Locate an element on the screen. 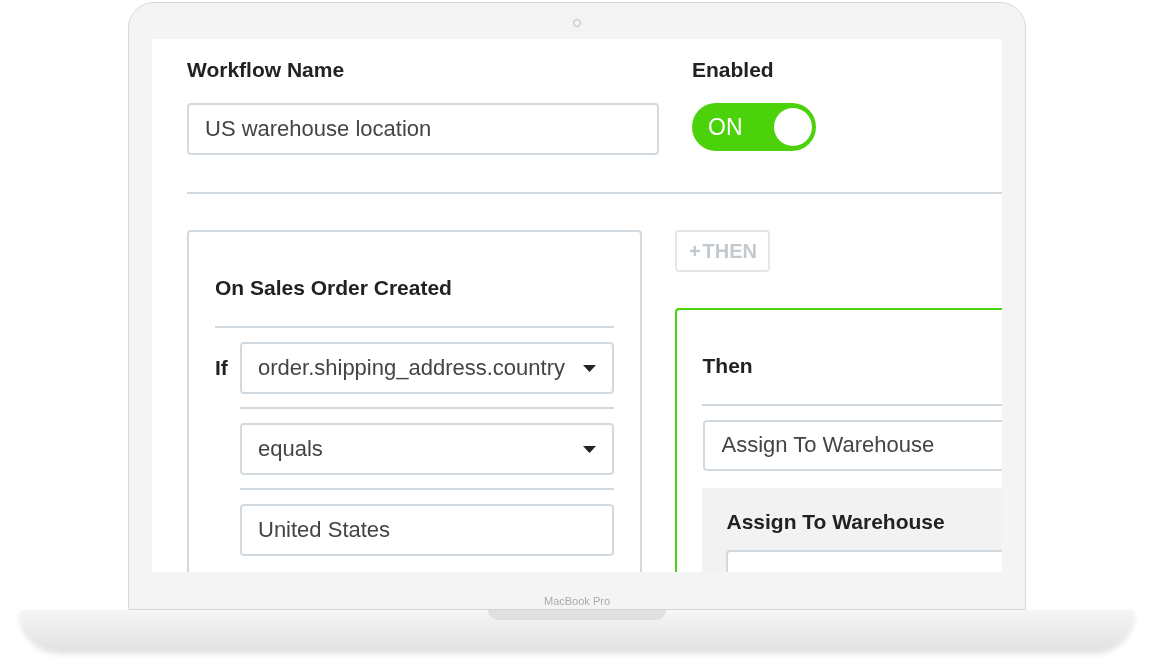 The image size is (1154, 659). card-title: On Sales Order Created is located at coordinates (334, 288).